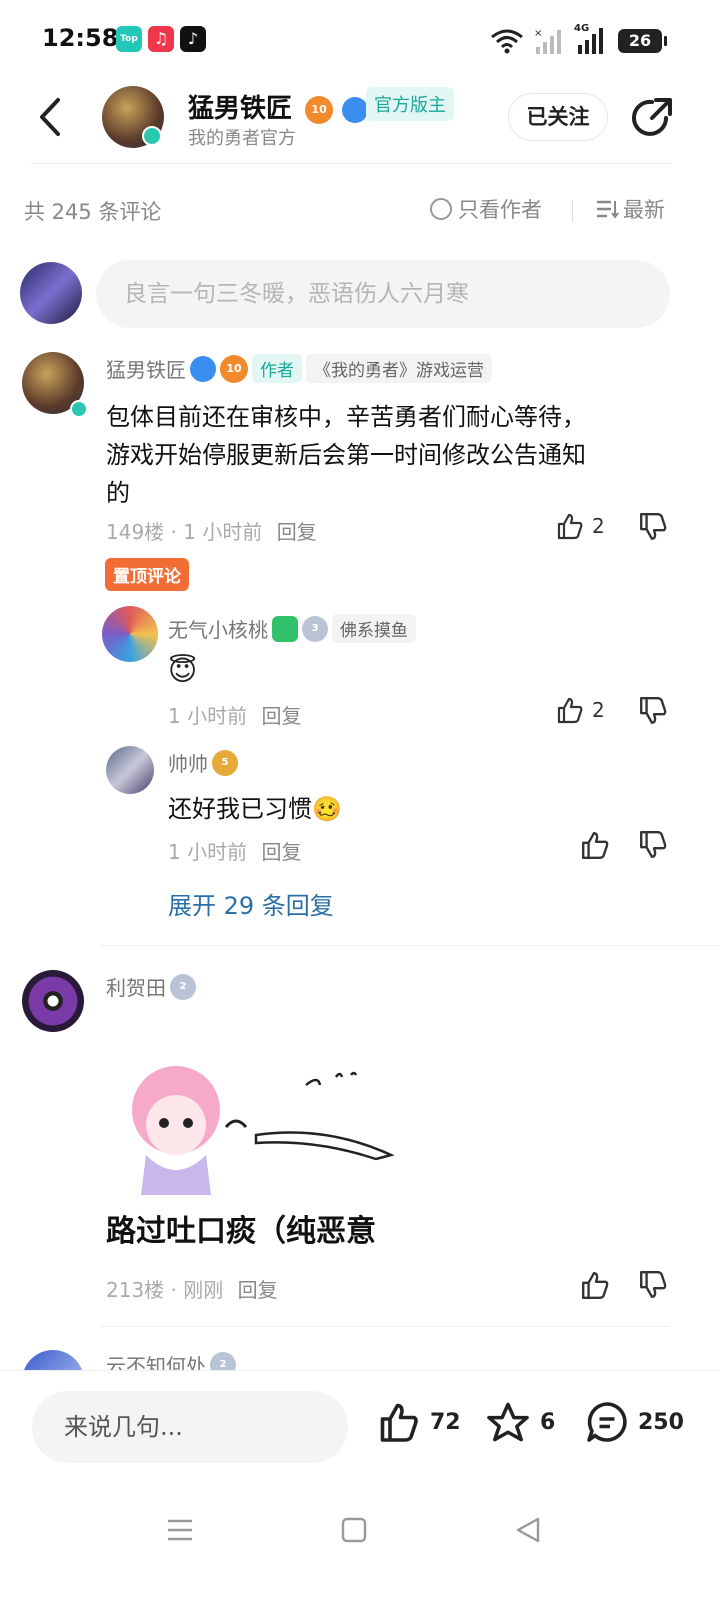 The width and height of the screenshot is (720, 1608). What do you see at coordinates (644, 210) in the screenshot?
I see `sort-label: 最新` at bounding box center [644, 210].